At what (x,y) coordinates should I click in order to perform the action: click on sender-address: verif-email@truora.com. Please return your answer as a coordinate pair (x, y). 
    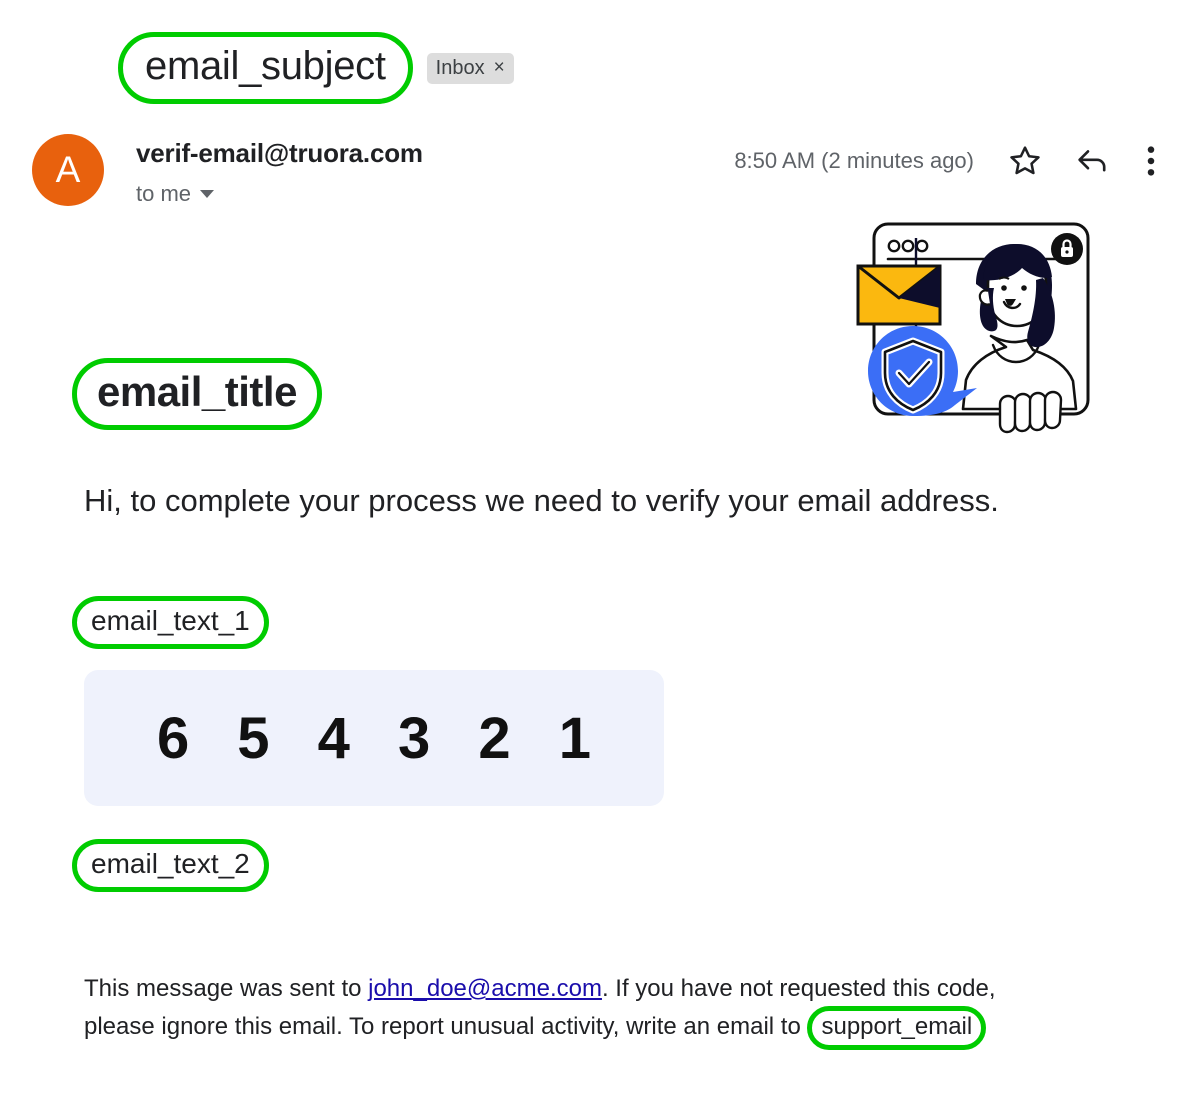
    Looking at the image, I should click on (279, 153).